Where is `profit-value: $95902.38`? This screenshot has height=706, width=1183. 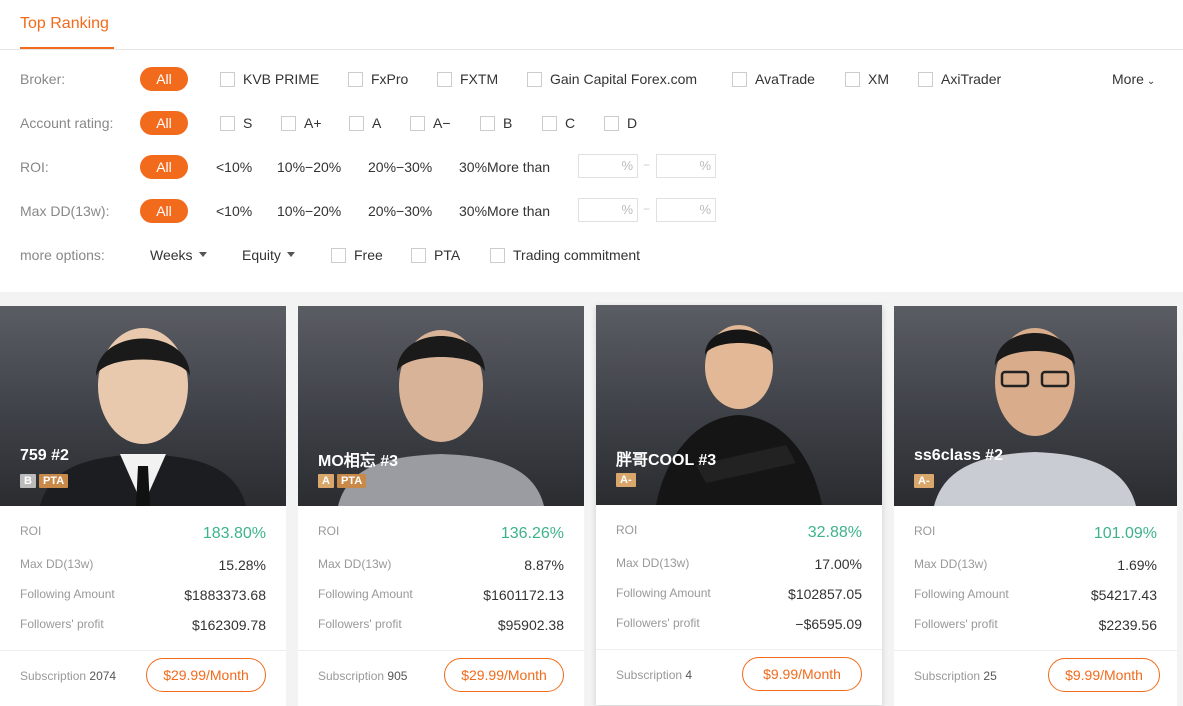 profit-value: $95902.38 is located at coordinates (530, 625).